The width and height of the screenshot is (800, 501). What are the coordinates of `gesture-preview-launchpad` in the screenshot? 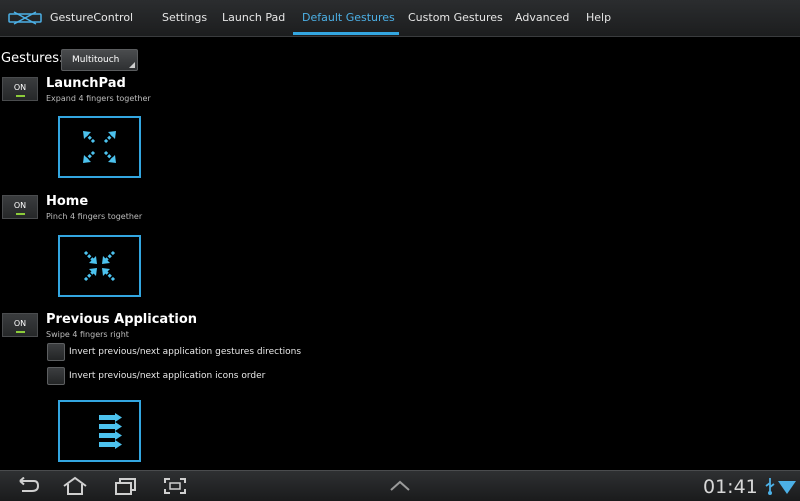 It's located at (99, 147).